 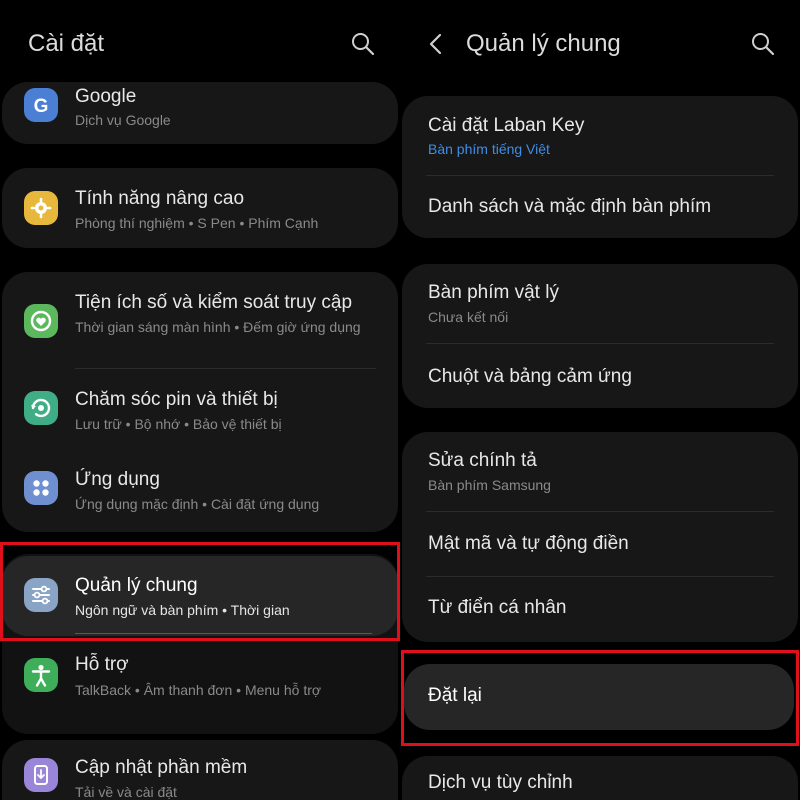 What do you see at coordinates (497, 607) in the screenshot?
I see `item-title: Từ điển cá nhân` at bounding box center [497, 607].